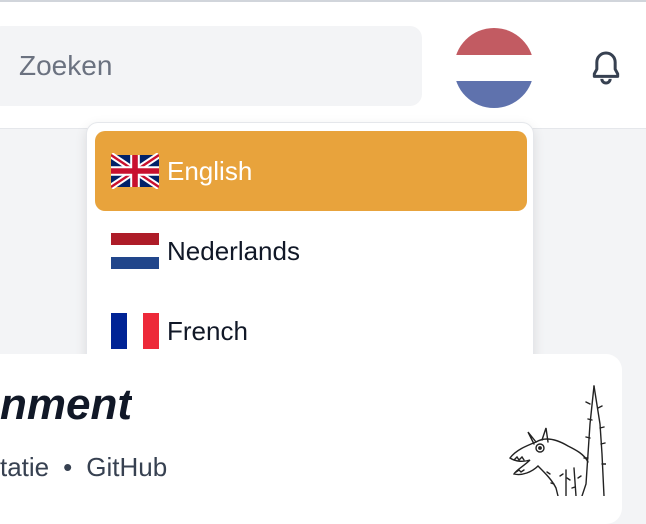  I want to click on card-links: tatie • GitHub, so click(83, 467).